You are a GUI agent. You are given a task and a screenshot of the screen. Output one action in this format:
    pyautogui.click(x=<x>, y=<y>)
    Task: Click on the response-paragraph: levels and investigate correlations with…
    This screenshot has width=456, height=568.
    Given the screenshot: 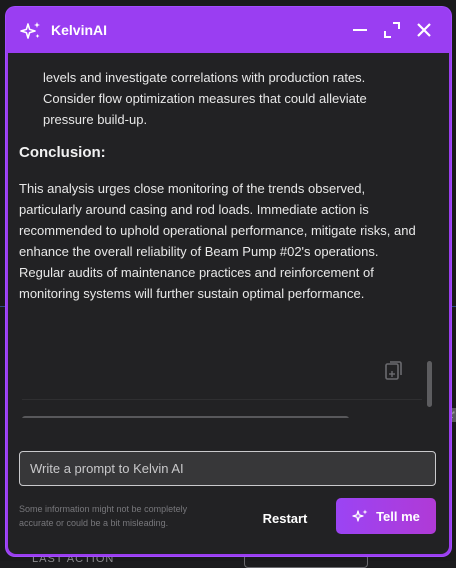 What is the action you would take?
    pyautogui.click(x=230, y=98)
    